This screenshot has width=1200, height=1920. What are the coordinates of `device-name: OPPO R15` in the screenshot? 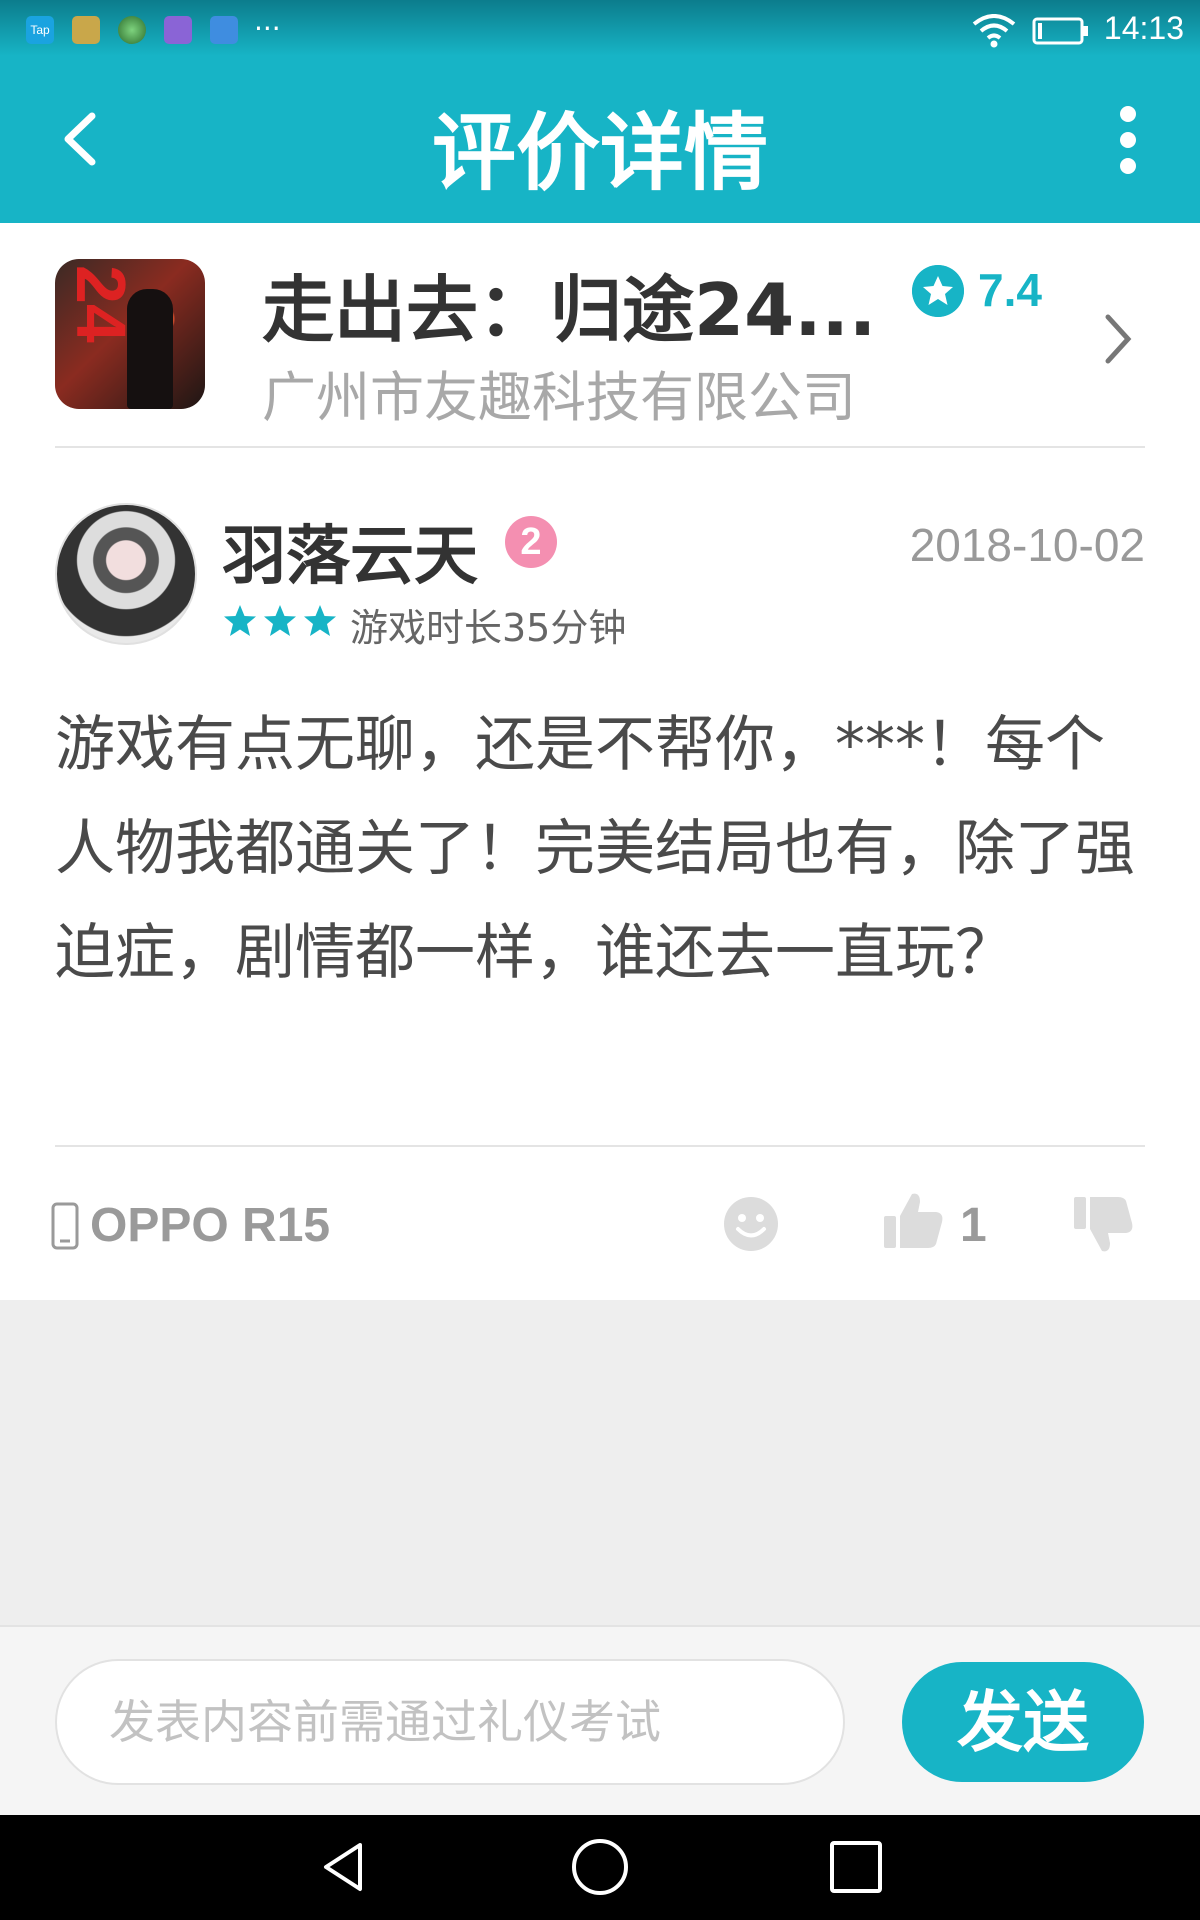 It's located at (210, 1225).